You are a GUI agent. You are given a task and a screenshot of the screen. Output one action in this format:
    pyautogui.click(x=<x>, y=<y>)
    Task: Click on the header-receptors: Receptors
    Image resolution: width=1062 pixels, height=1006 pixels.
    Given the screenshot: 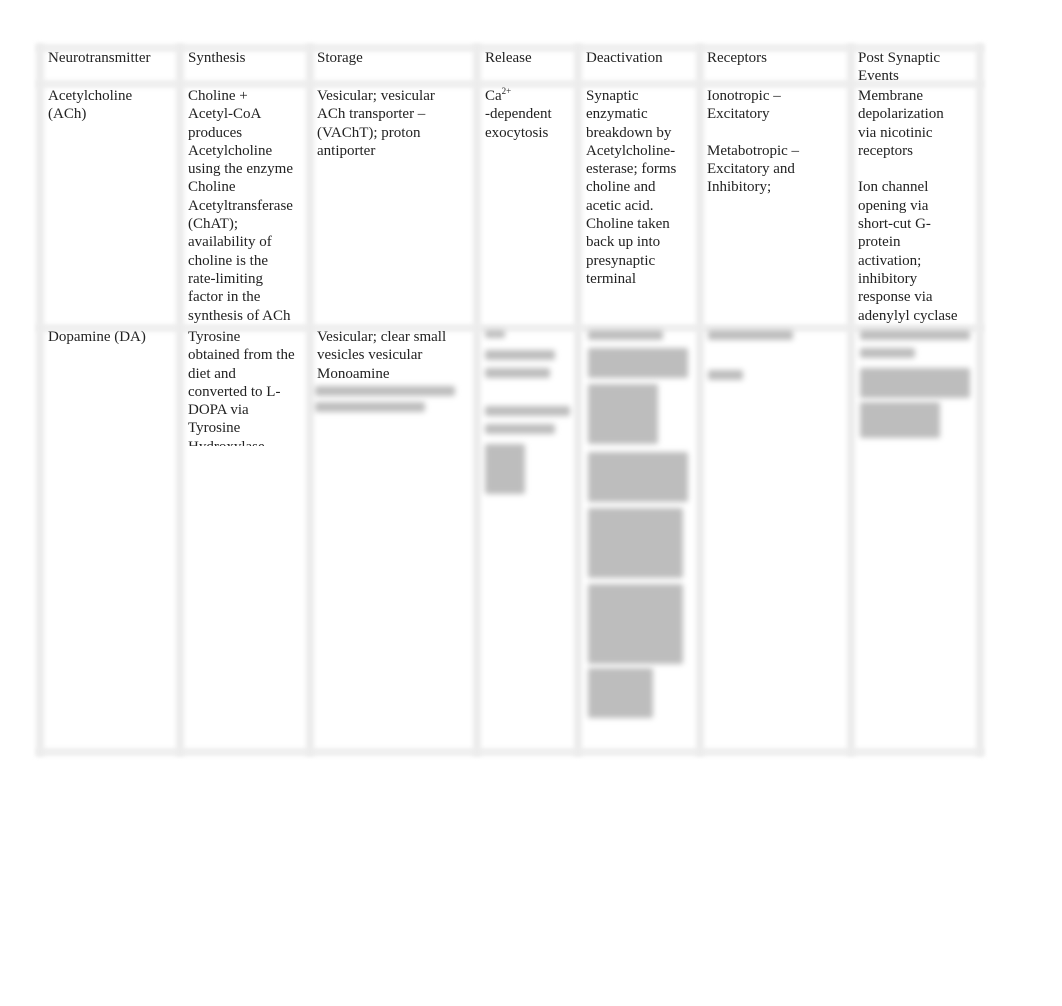 What is the action you would take?
    pyautogui.click(x=737, y=58)
    